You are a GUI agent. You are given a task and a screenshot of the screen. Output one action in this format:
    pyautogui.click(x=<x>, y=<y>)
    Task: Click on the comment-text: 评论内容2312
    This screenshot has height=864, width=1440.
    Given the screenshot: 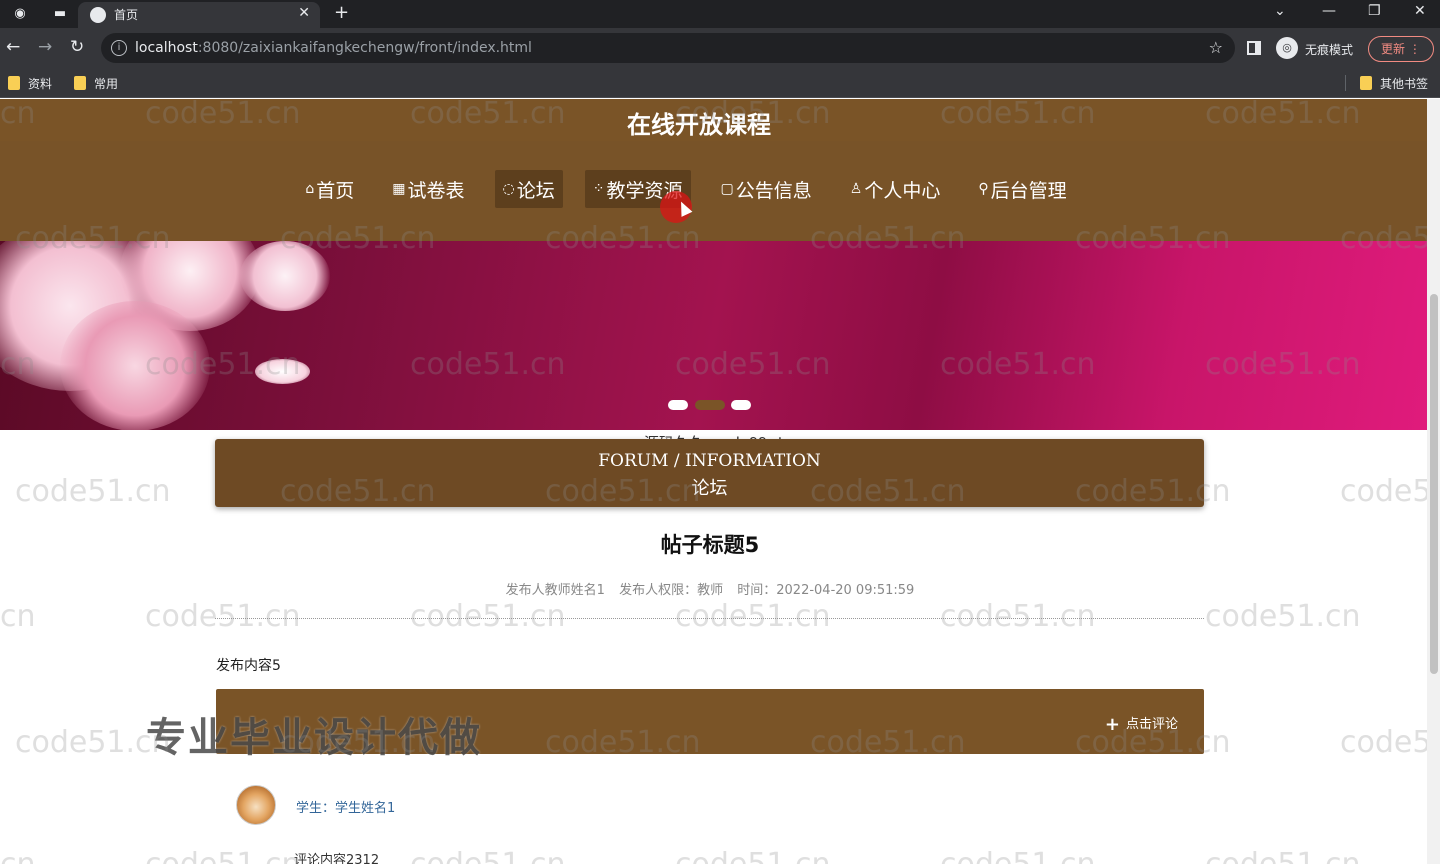 What is the action you would take?
    pyautogui.click(x=337, y=858)
    